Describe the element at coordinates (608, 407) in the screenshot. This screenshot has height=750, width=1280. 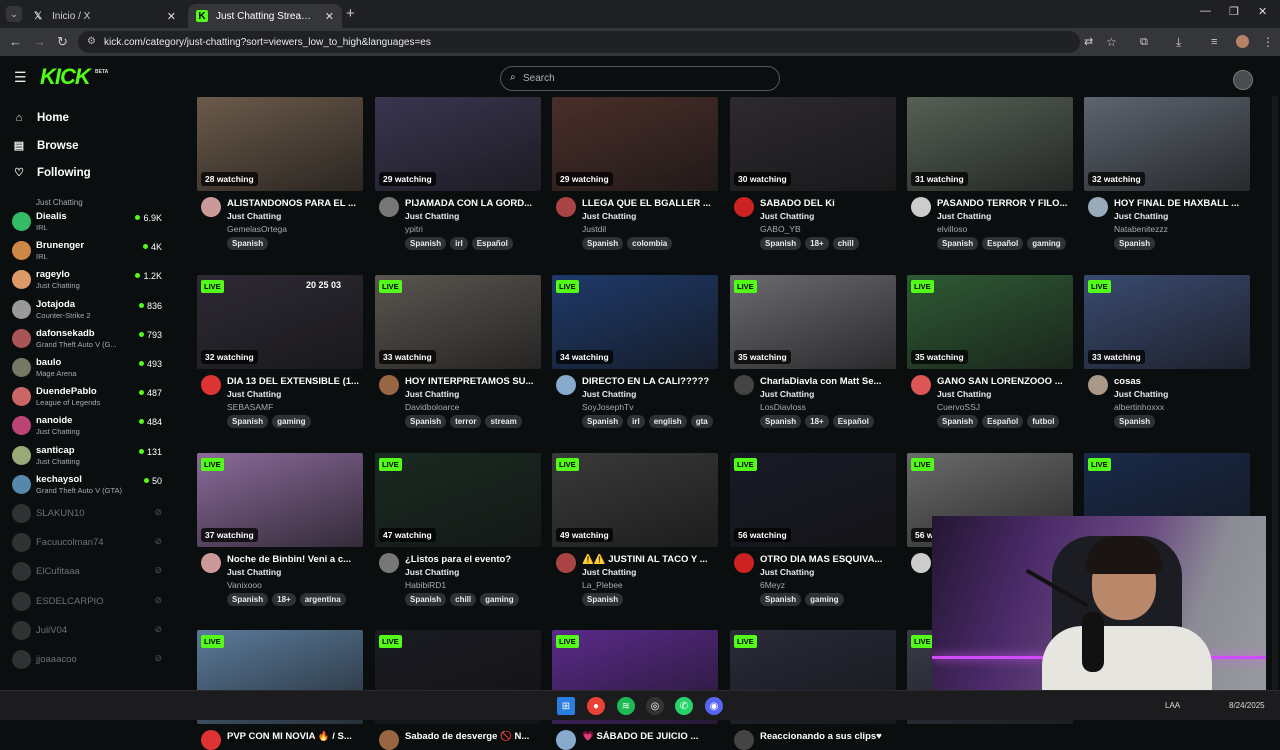
I see `streamer-name: SoyJosephTv` at that location.